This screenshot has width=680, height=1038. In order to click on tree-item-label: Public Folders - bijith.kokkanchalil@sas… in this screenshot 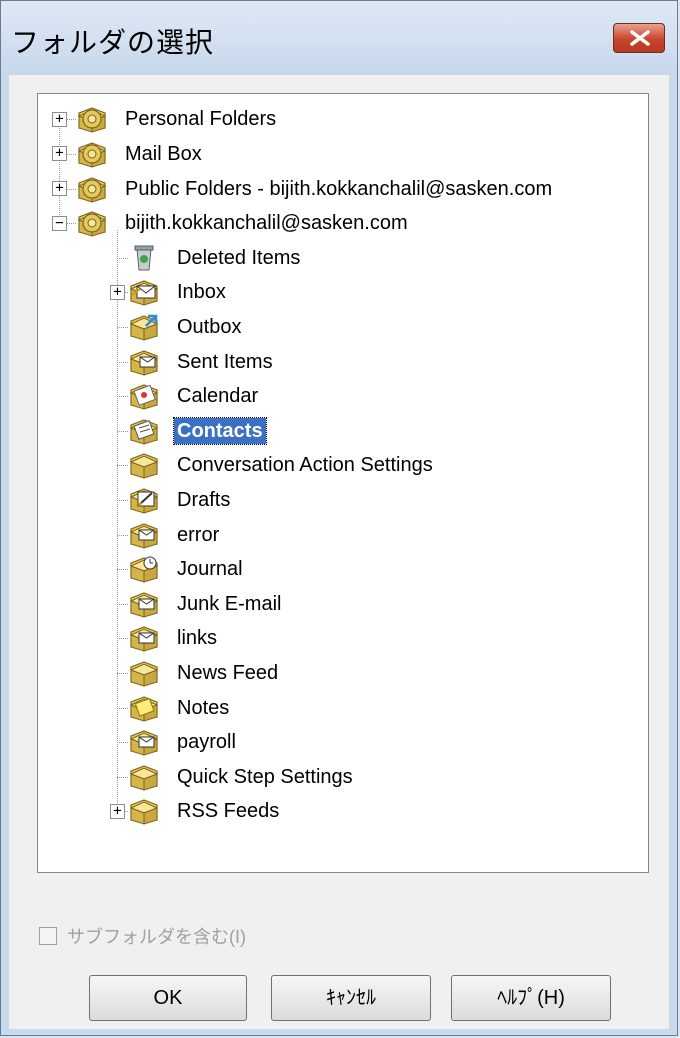, I will do `click(338, 189)`.